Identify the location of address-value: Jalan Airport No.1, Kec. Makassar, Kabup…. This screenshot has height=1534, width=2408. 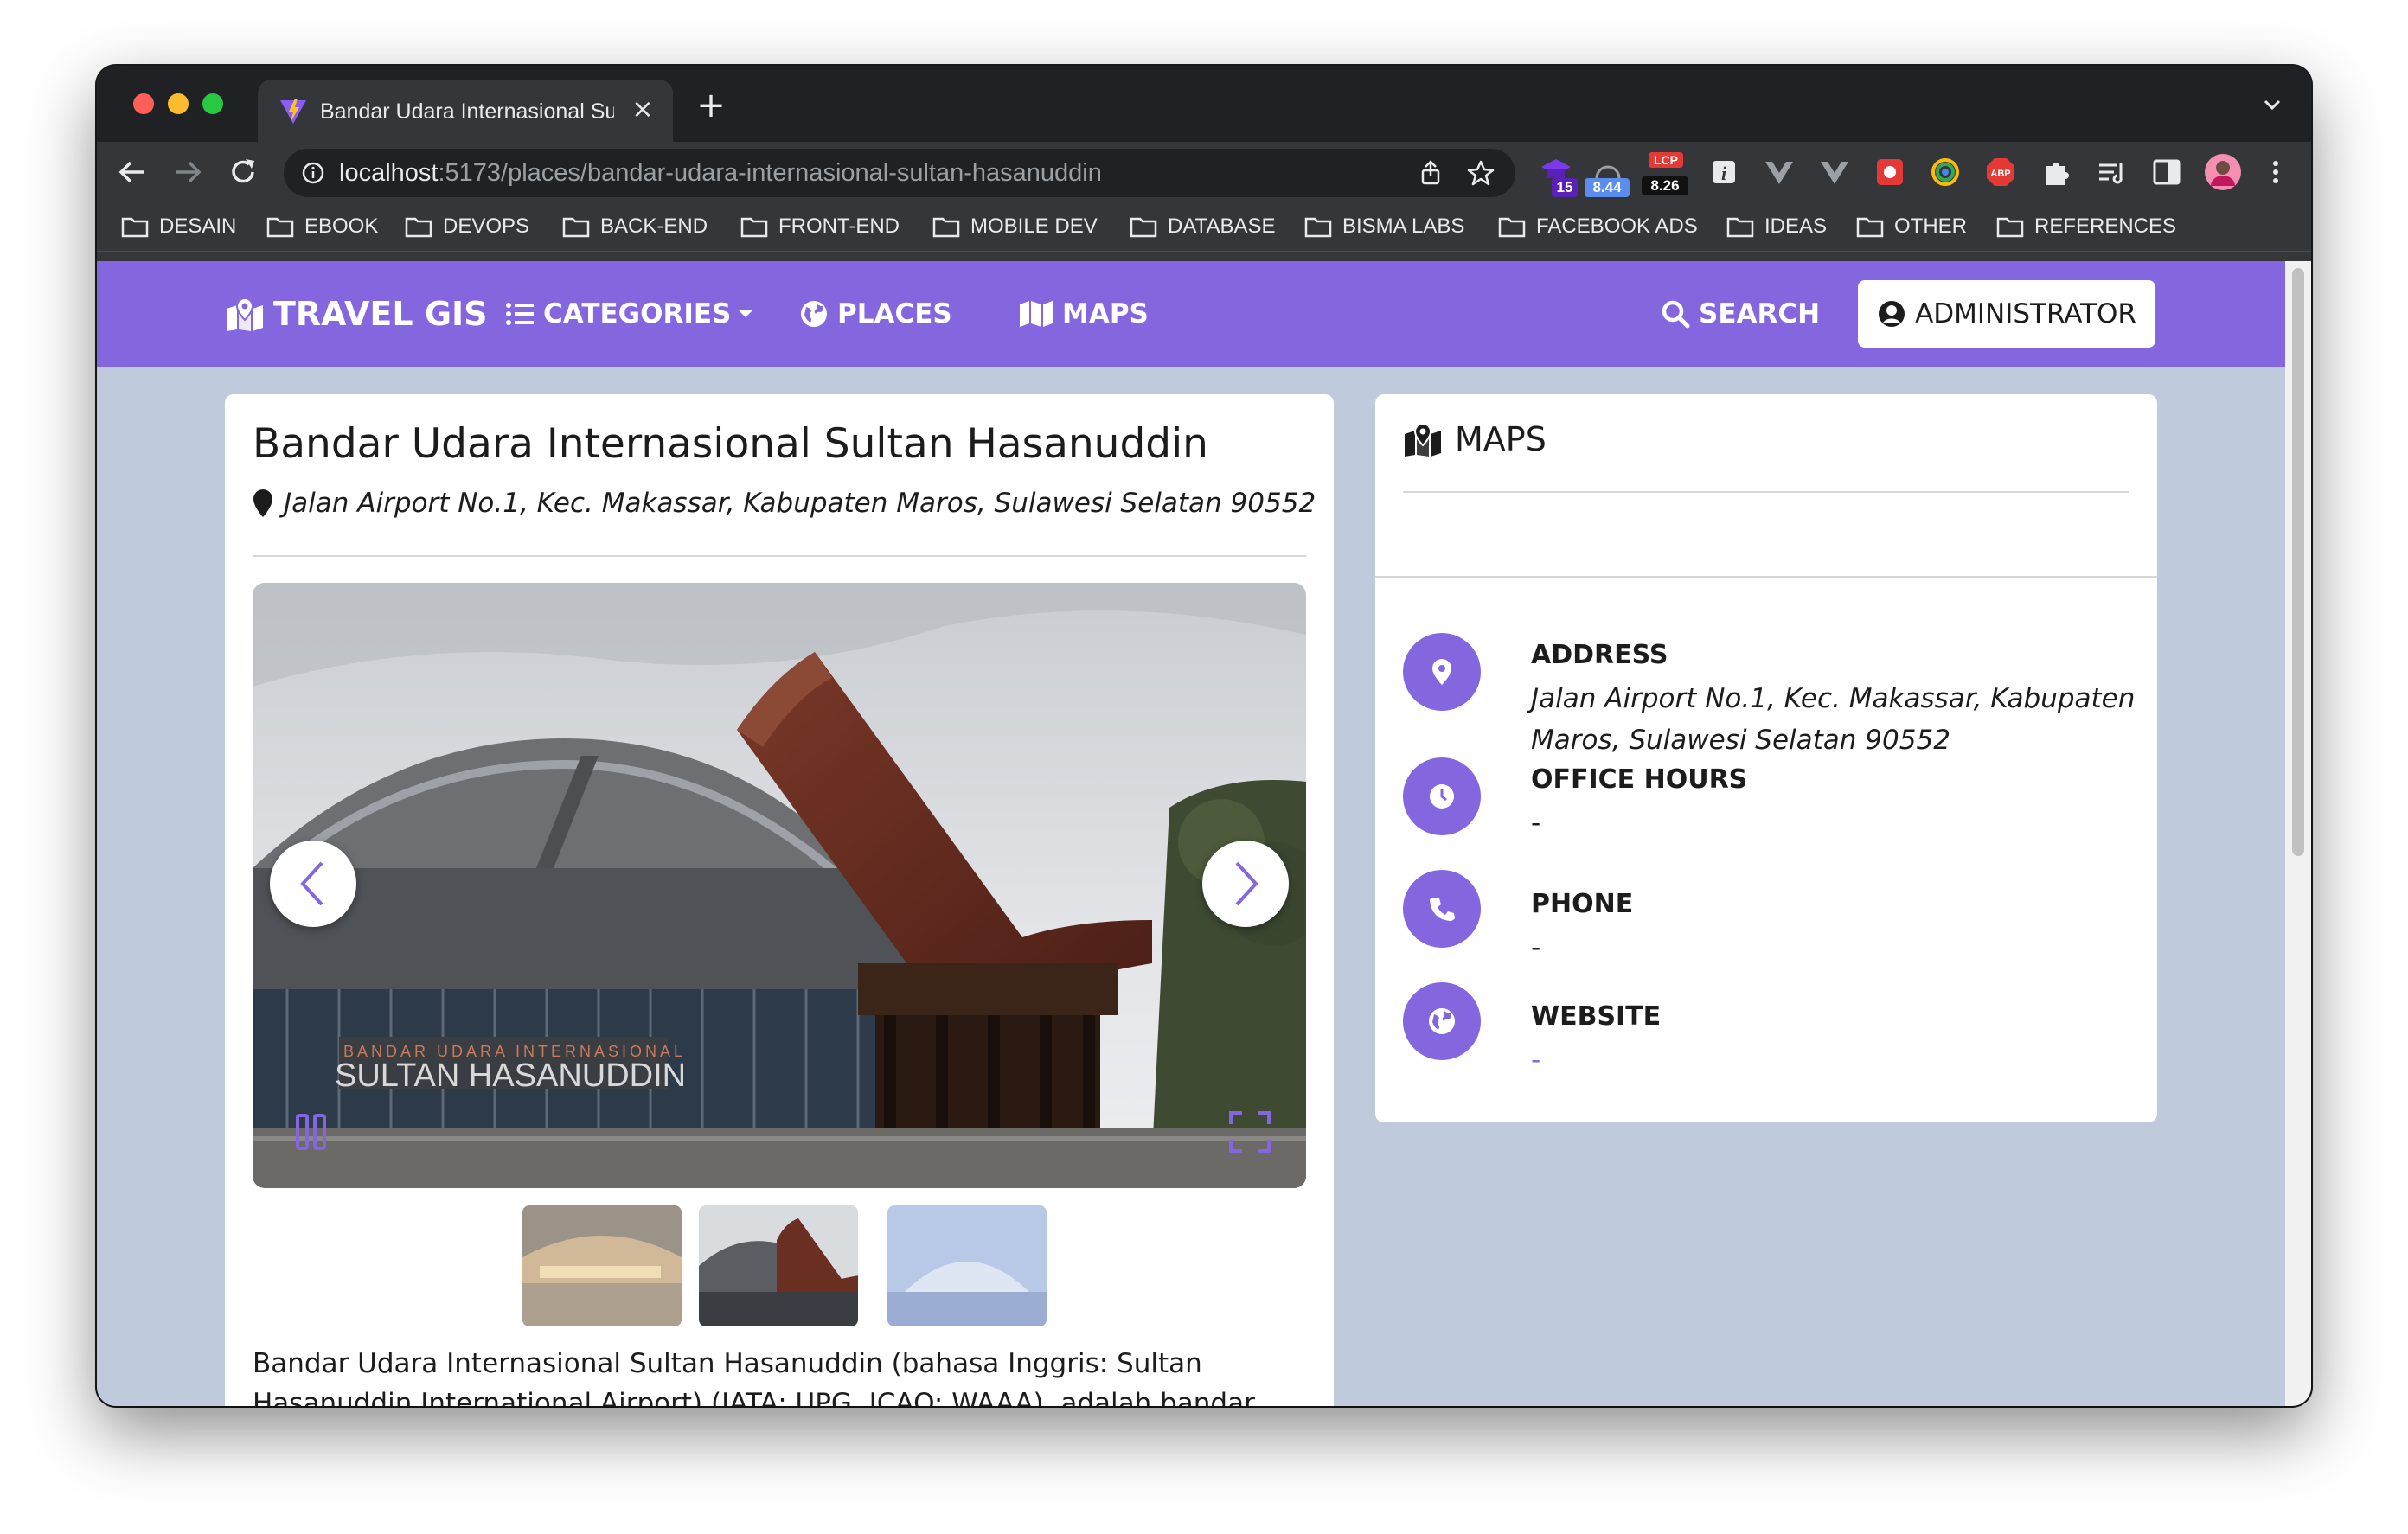
(1833, 719).